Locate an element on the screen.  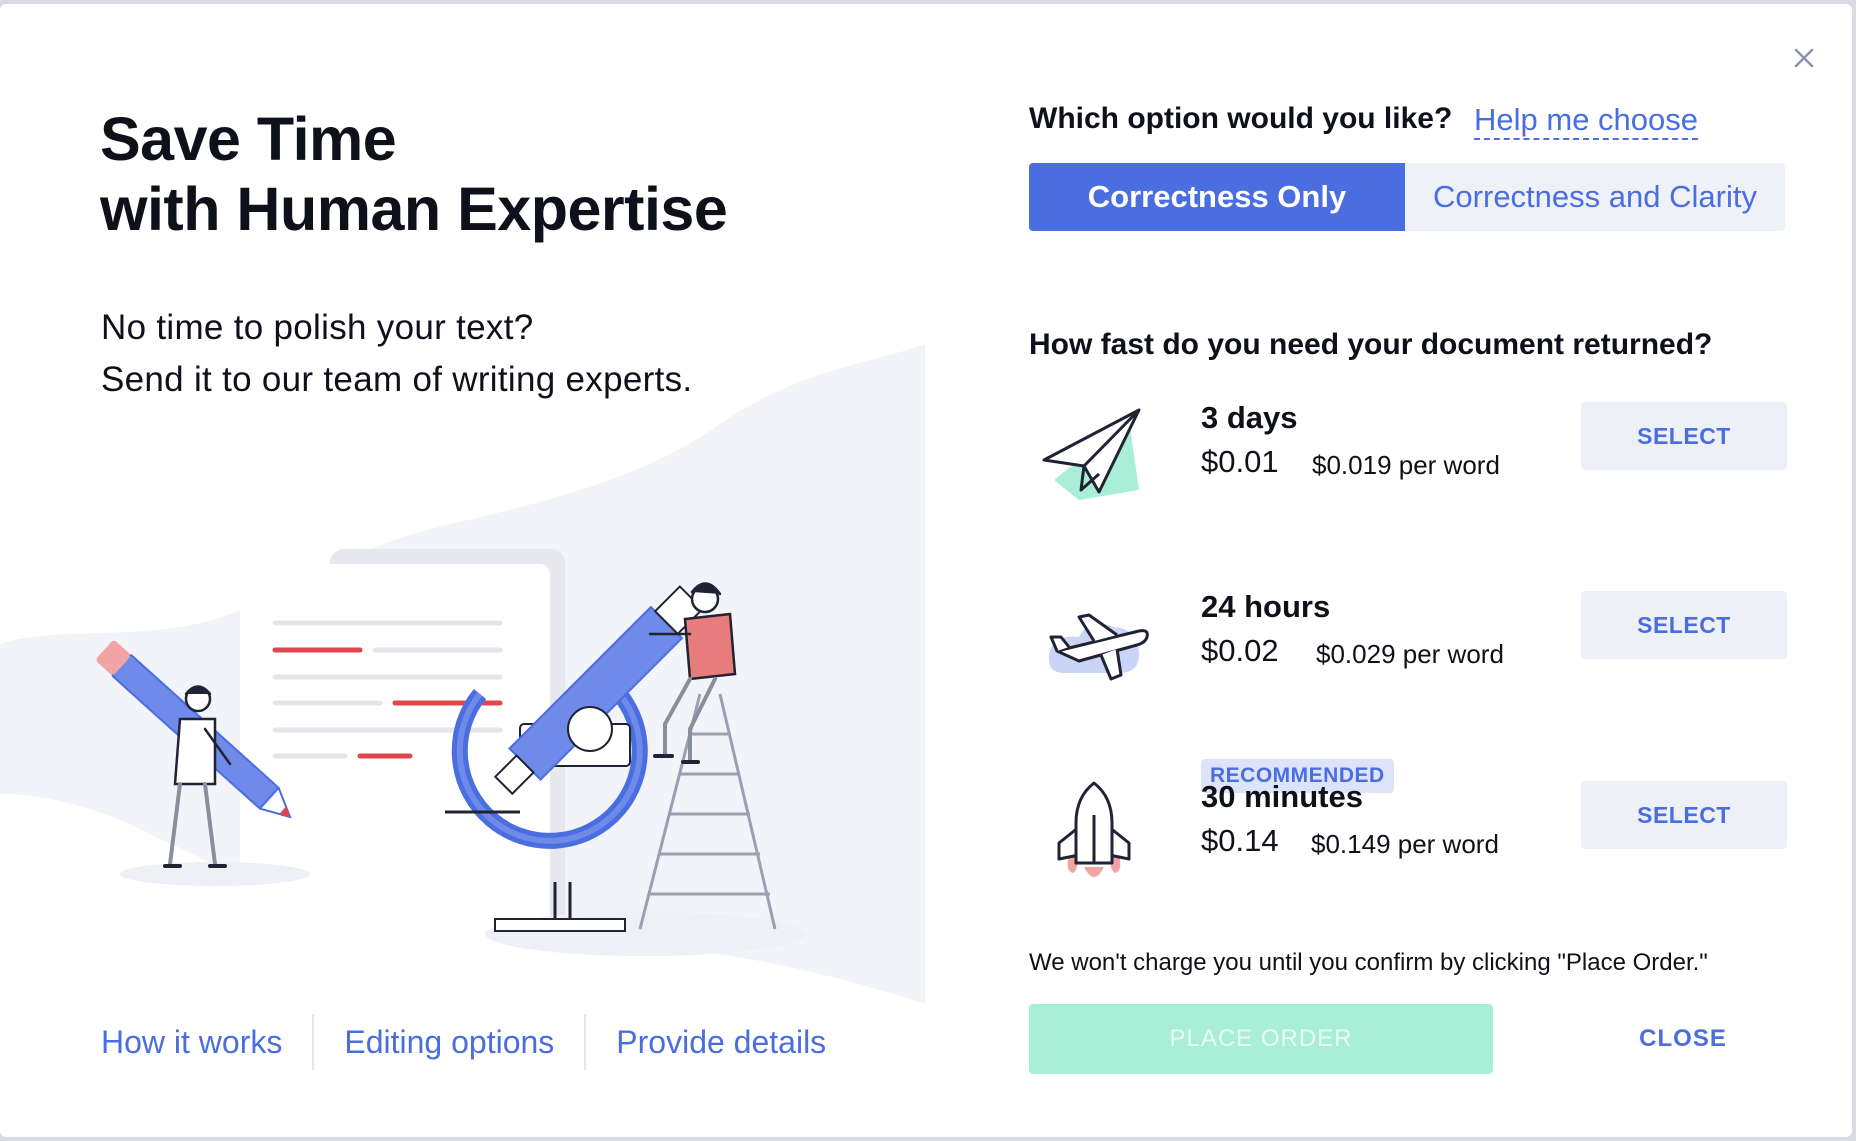
speed-option-24-hours: 24 hours $0.02 $0.029 per word SELECT is located at coordinates (1409, 654).